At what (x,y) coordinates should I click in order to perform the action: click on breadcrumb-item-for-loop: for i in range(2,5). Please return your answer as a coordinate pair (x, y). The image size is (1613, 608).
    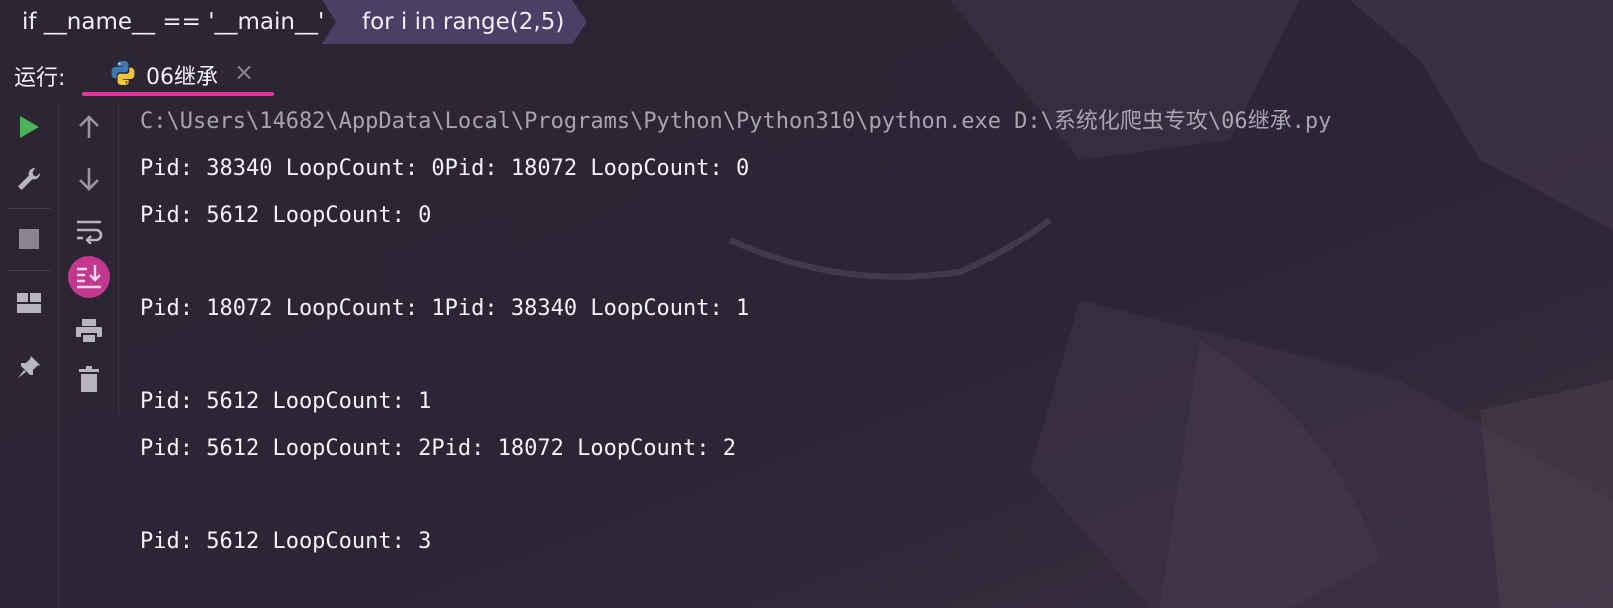
    Looking at the image, I should click on (463, 22).